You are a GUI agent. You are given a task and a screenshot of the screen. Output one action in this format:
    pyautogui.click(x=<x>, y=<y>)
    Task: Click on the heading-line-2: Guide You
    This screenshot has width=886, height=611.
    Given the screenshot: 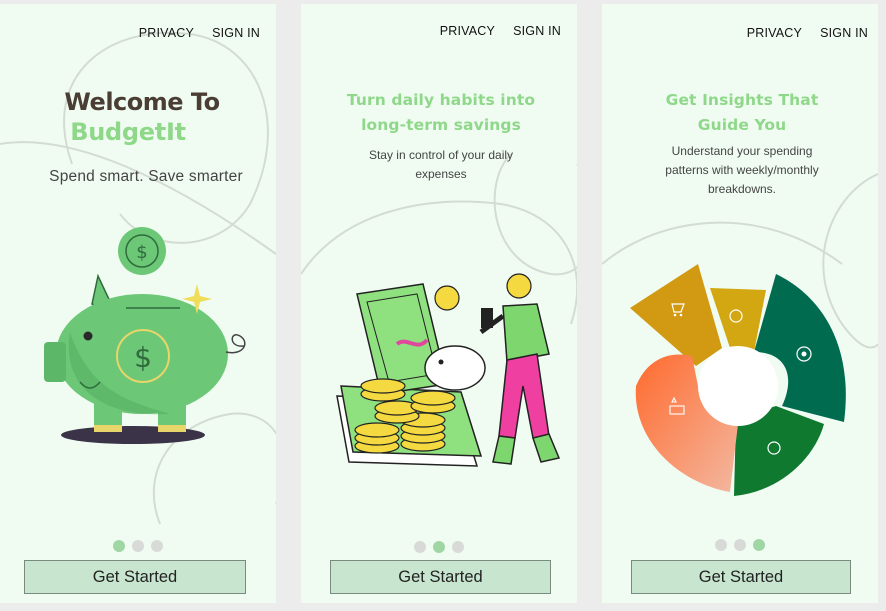 What is the action you would take?
    pyautogui.click(x=742, y=125)
    